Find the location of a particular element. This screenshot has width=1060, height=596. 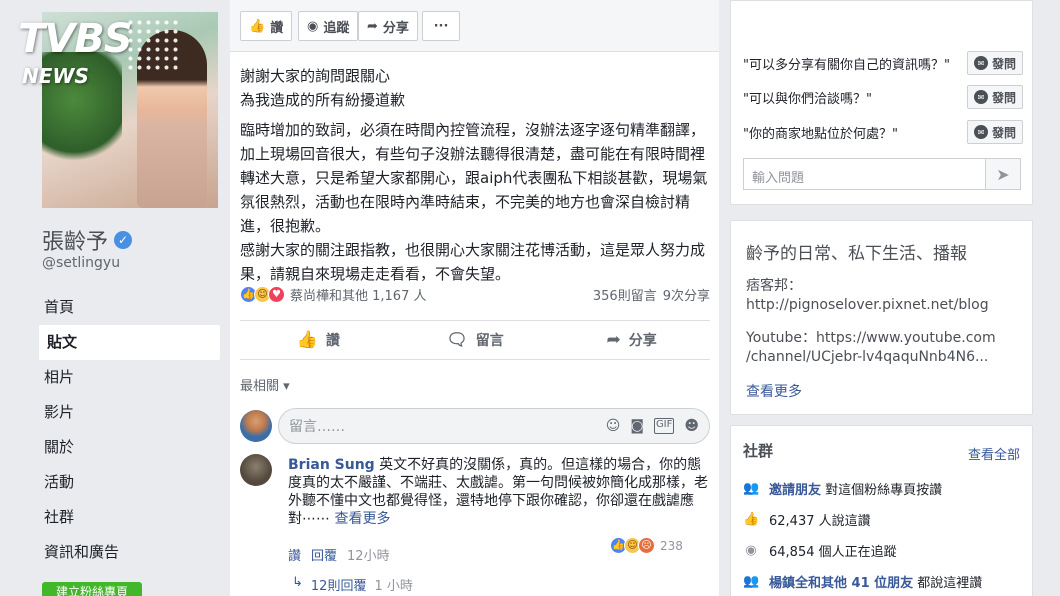

question-row: "可以與你們洽談嗎？" ✉ 發問 is located at coordinates (883, 97).